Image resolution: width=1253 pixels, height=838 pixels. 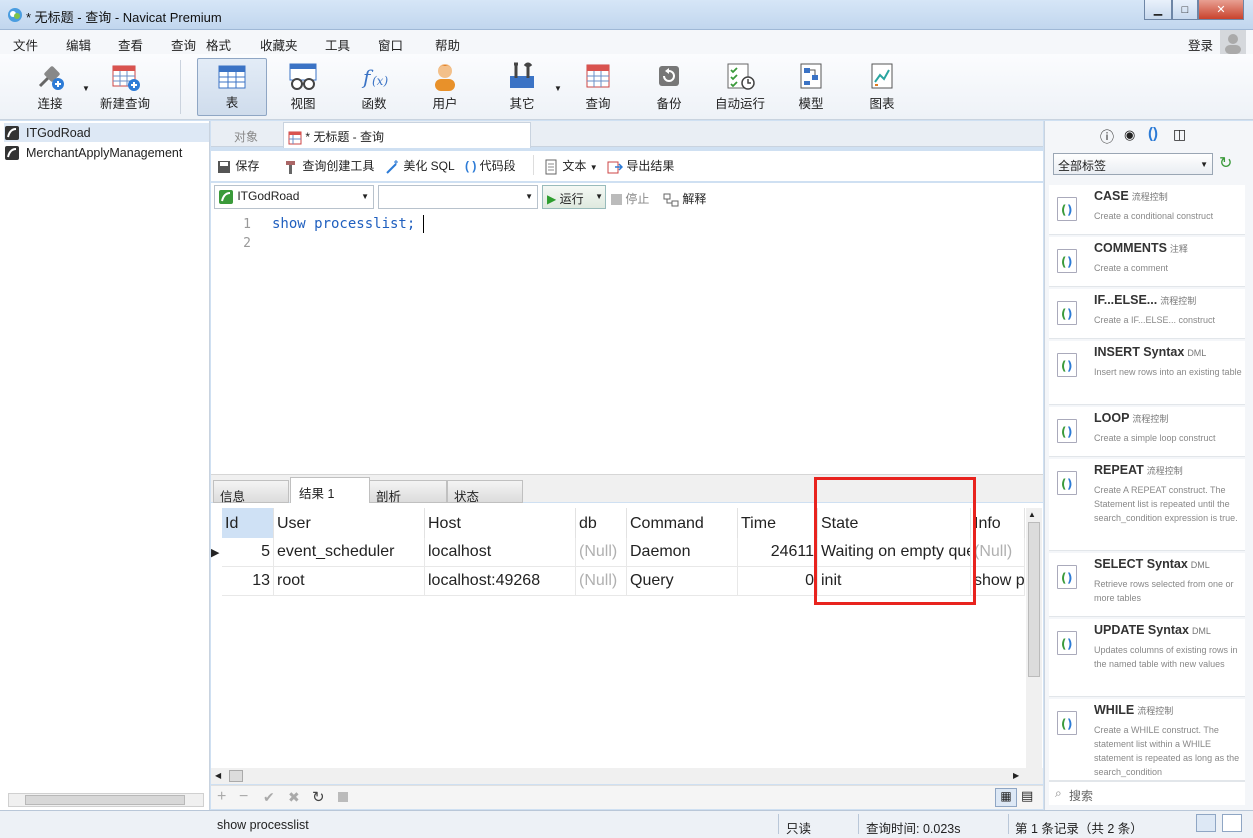 What do you see at coordinates (740, 87) in the screenshot?
I see `auto-run-button: 自动运行` at bounding box center [740, 87].